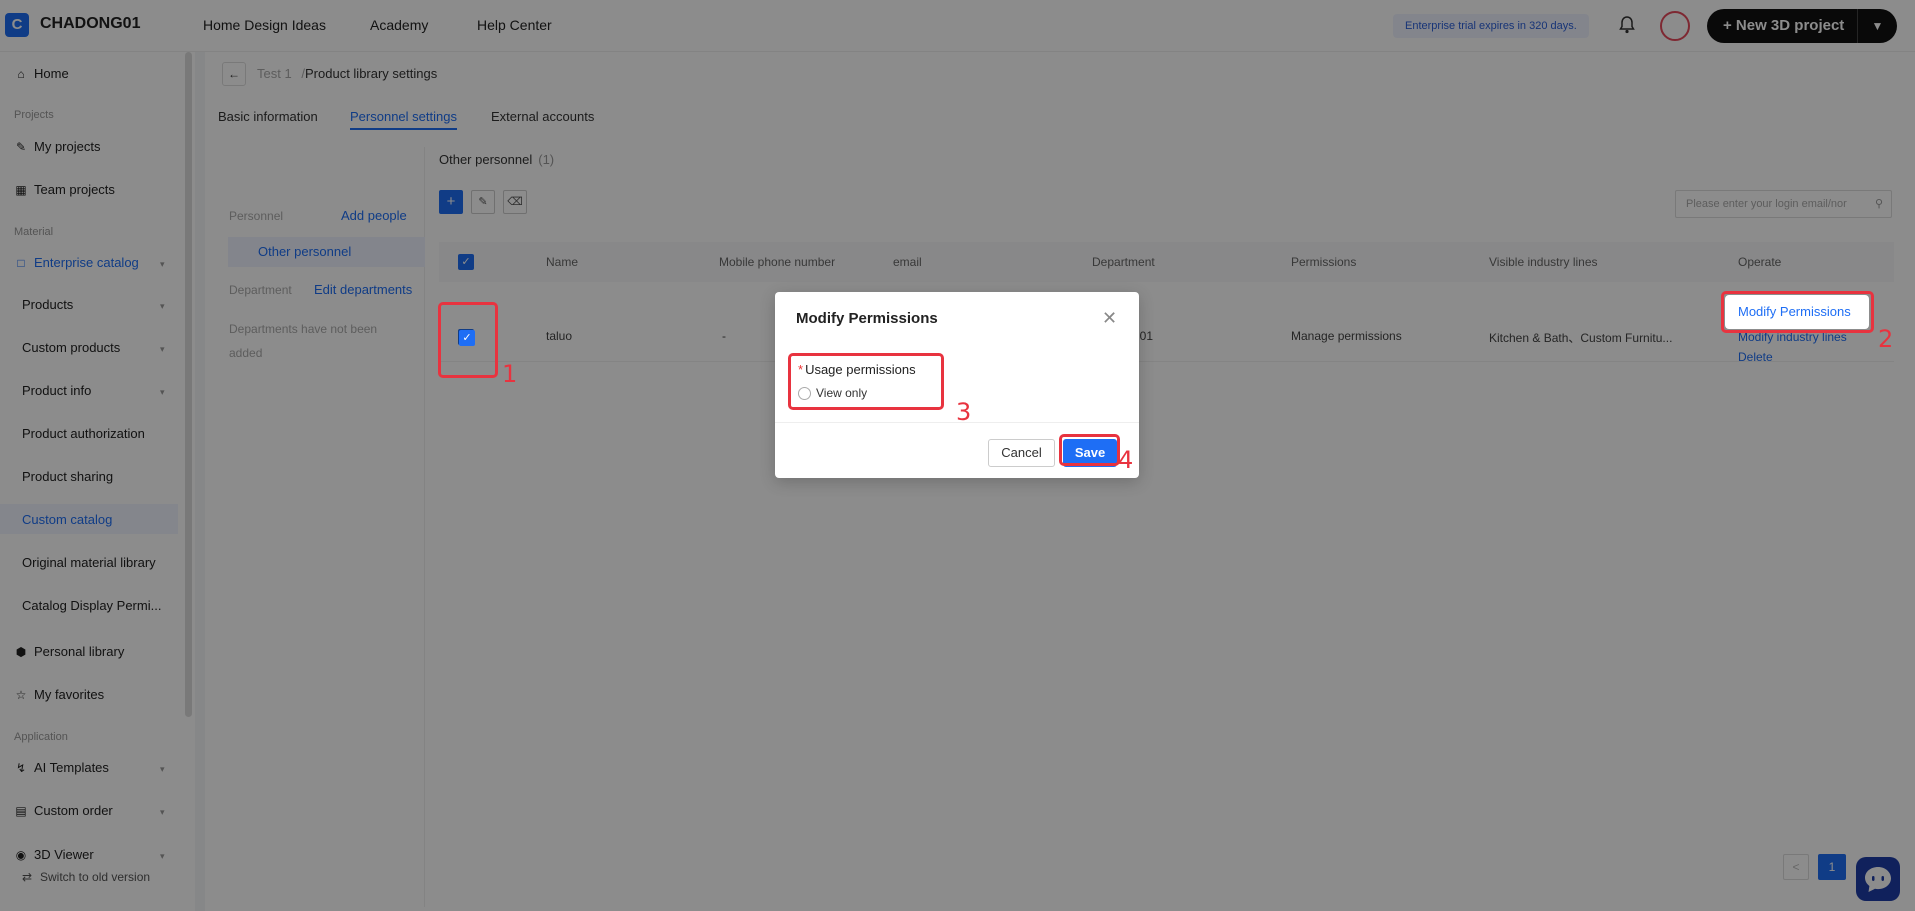  I want to click on annotation-number-3: 3, so click(964, 412).